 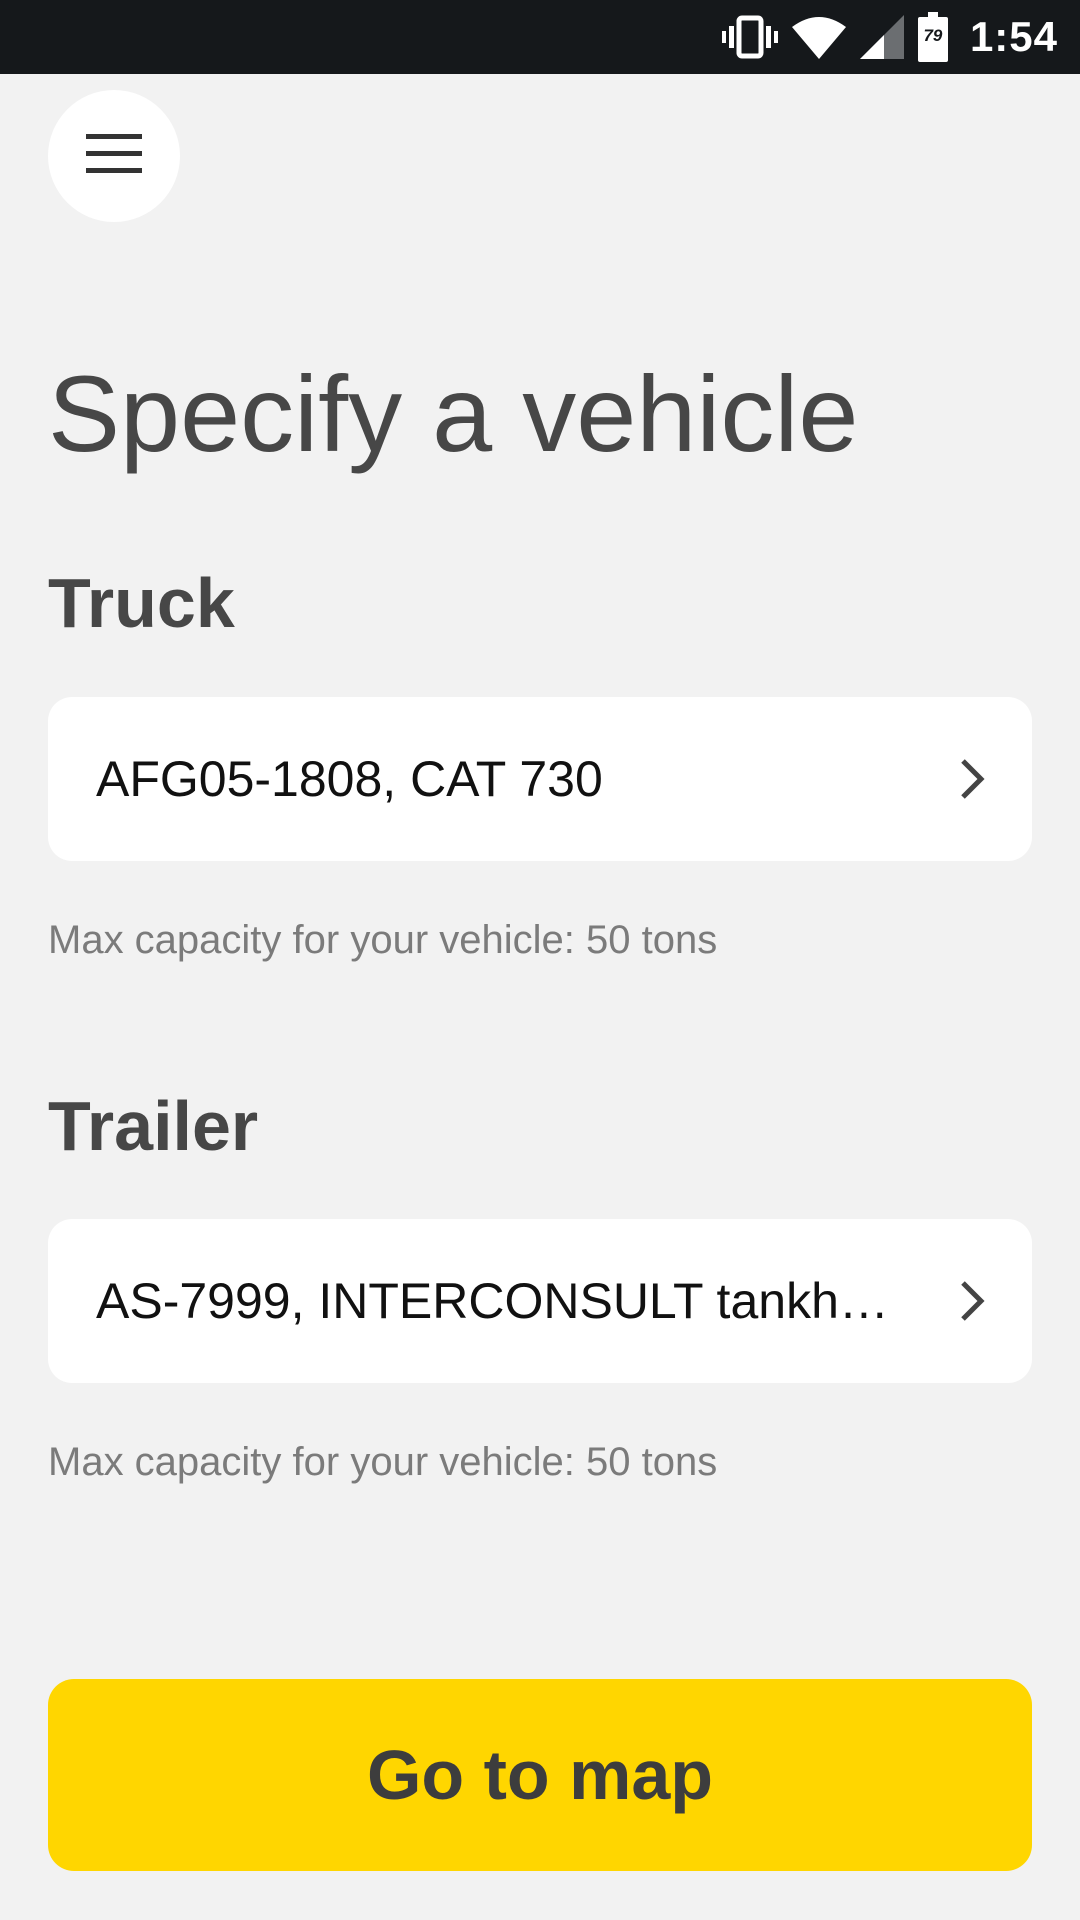 I want to click on hamburger-menu-icon, so click(x=114, y=156).